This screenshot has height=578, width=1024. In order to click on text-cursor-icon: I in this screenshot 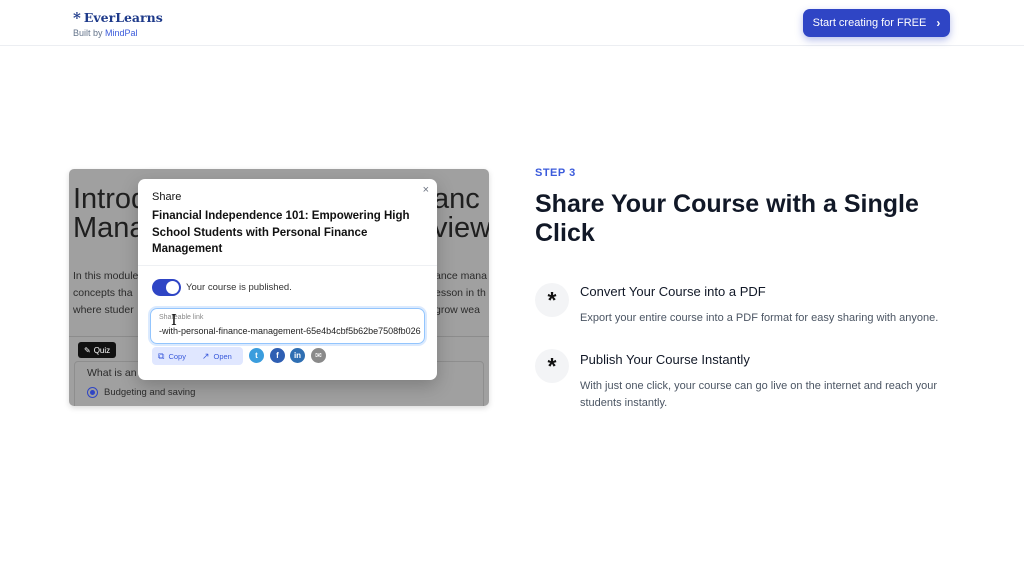, I will do `click(174, 320)`.